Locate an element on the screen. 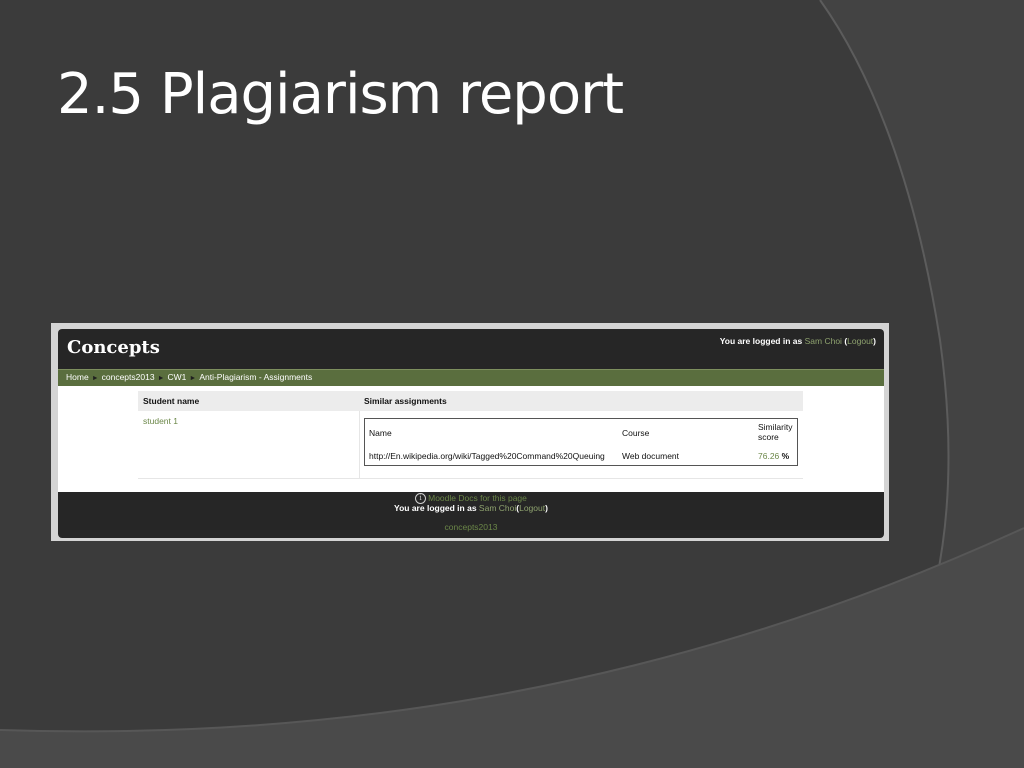 The image size is (1024, 768). score-unit: % is located at coordinates (785, 456).